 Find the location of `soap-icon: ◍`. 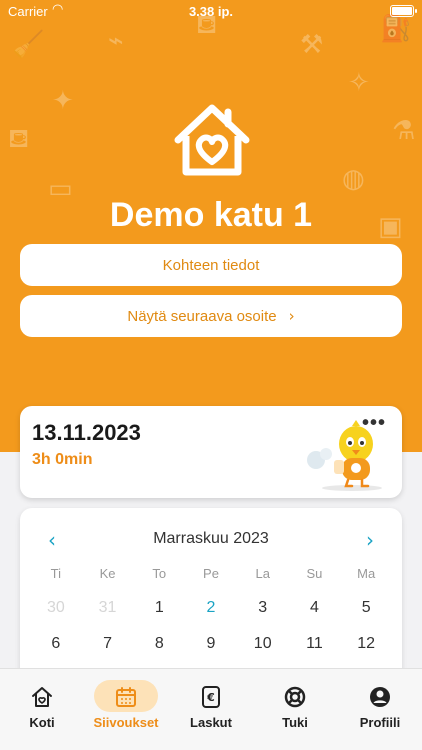

soap-icon: ◍ is located at coordinates (353, 179).